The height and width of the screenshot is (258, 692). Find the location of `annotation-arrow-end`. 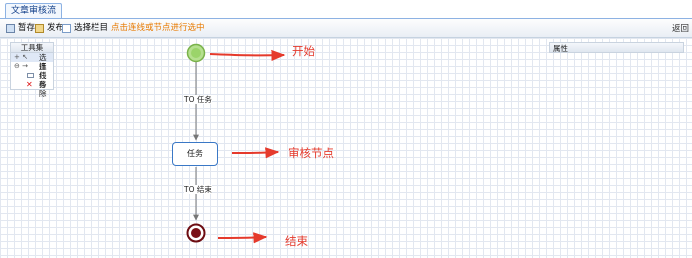

annotation-arrow-end is located at coordinates (242, 238).